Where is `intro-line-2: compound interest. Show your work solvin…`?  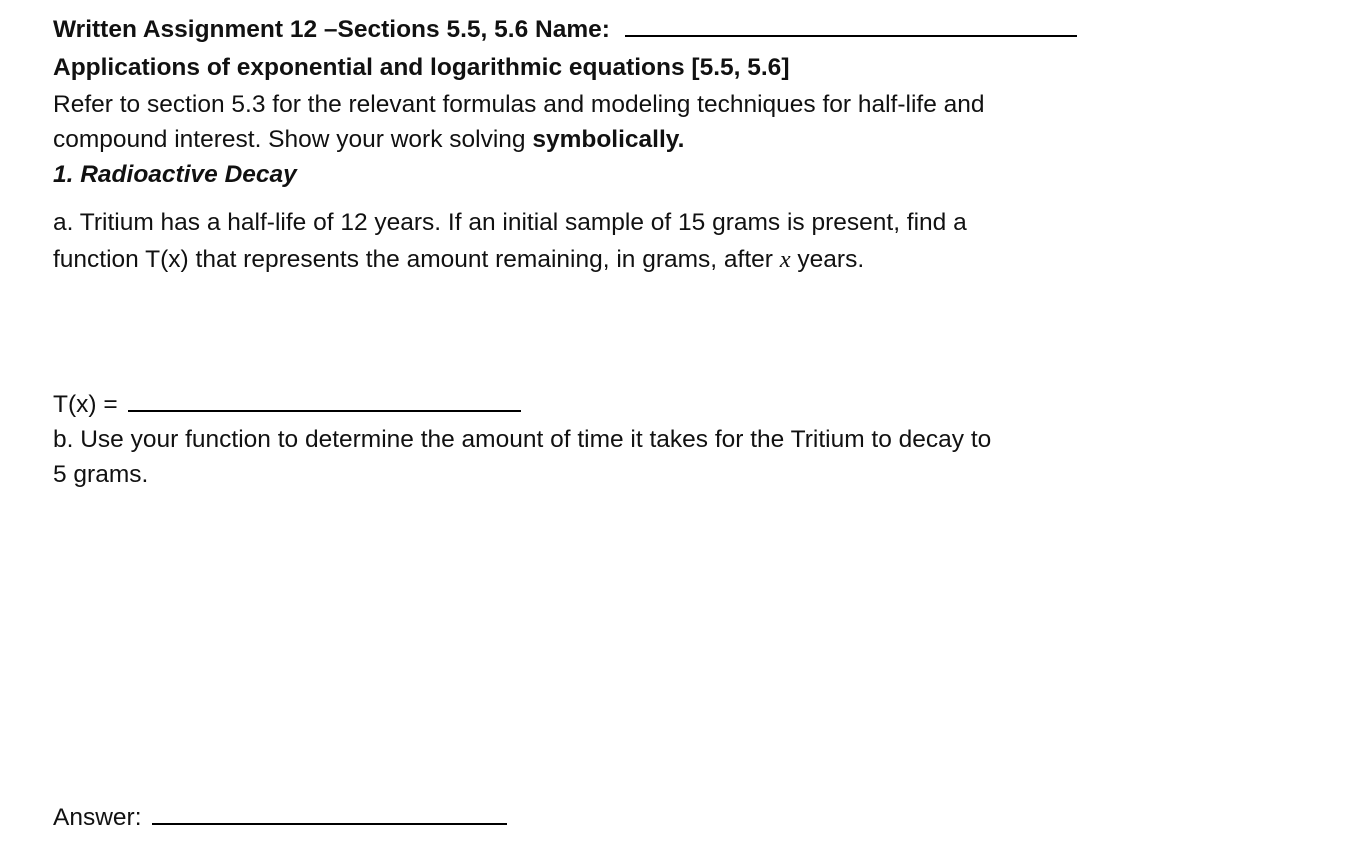
intro-line-2: compound interest. Show your work solvin… is located at coordinates (368, 140).